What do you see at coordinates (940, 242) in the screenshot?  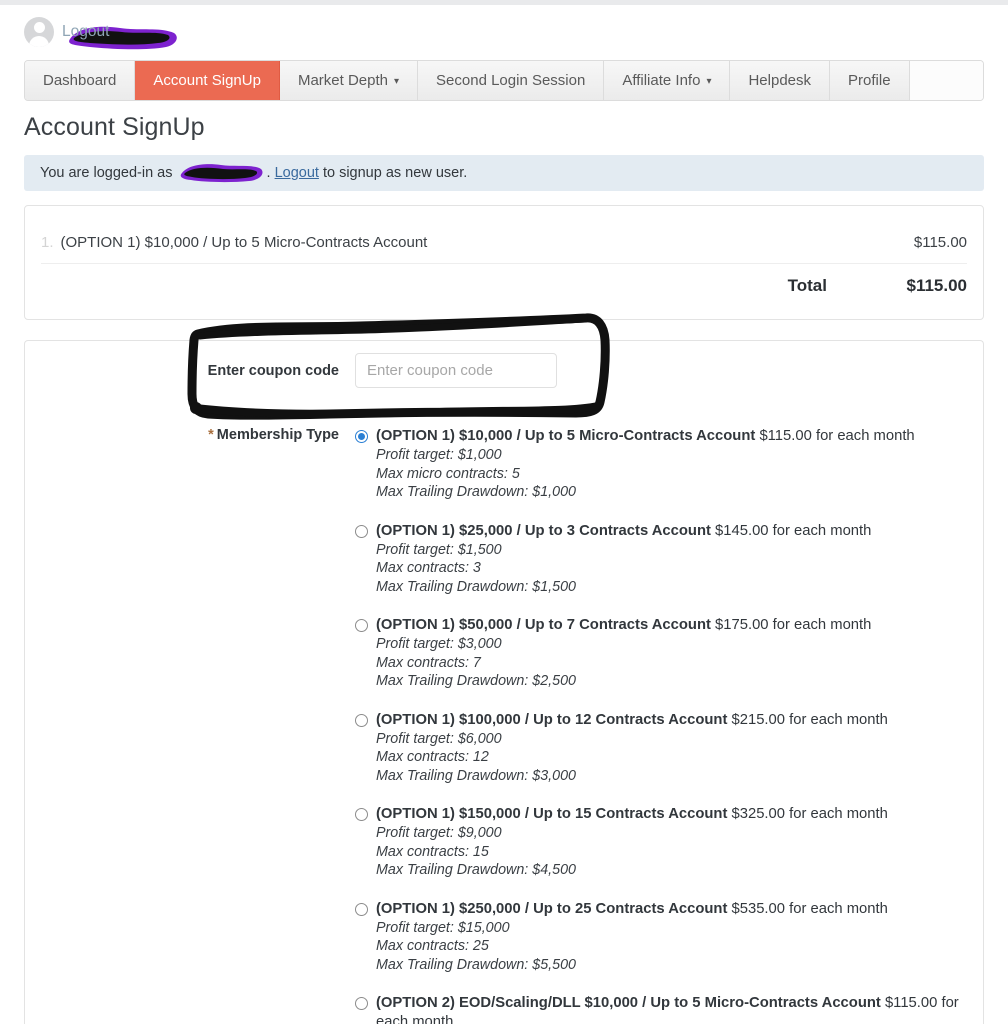 I see `order-item-price: $115.00` at bounding box center [940, 242].